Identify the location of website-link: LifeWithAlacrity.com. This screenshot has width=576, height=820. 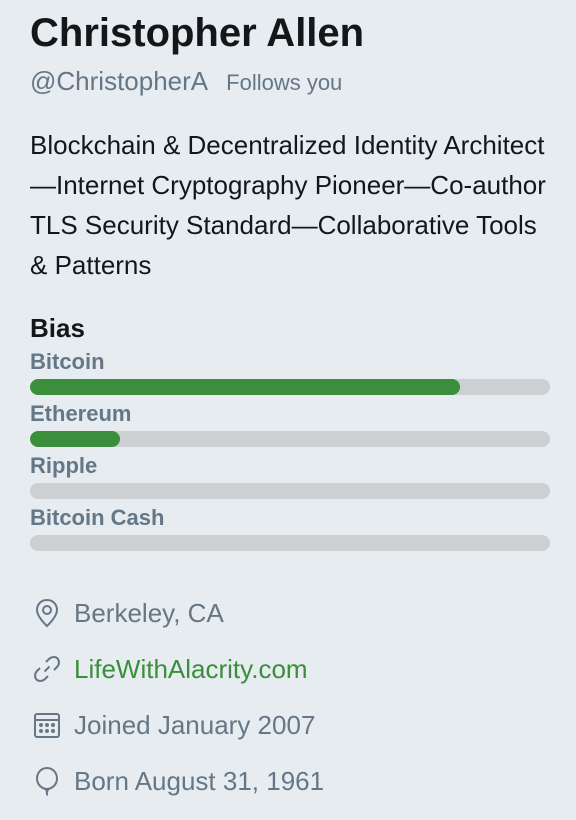
(191, 669).